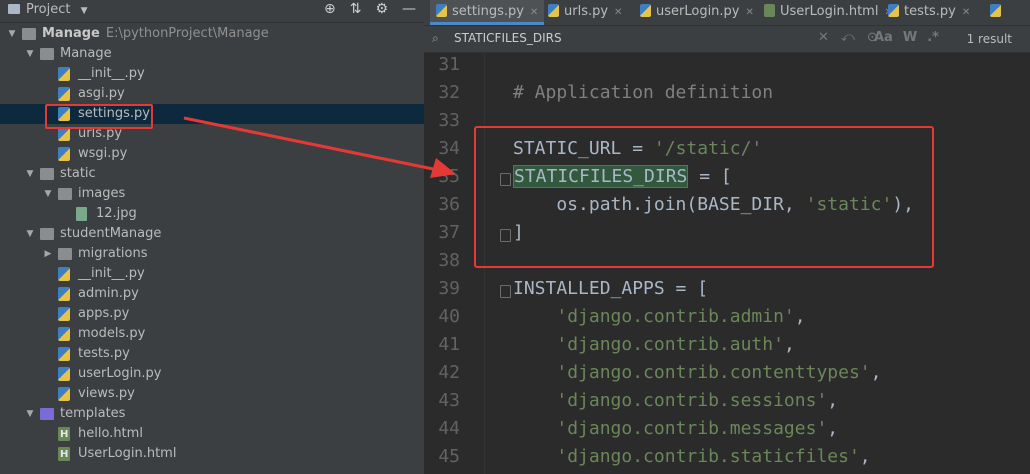 This screenshot has height=474, width=1030. Describe the element at coordinates (212, 234) in the screenshot. I see `tree-item: ▼ studentManage` at that location.